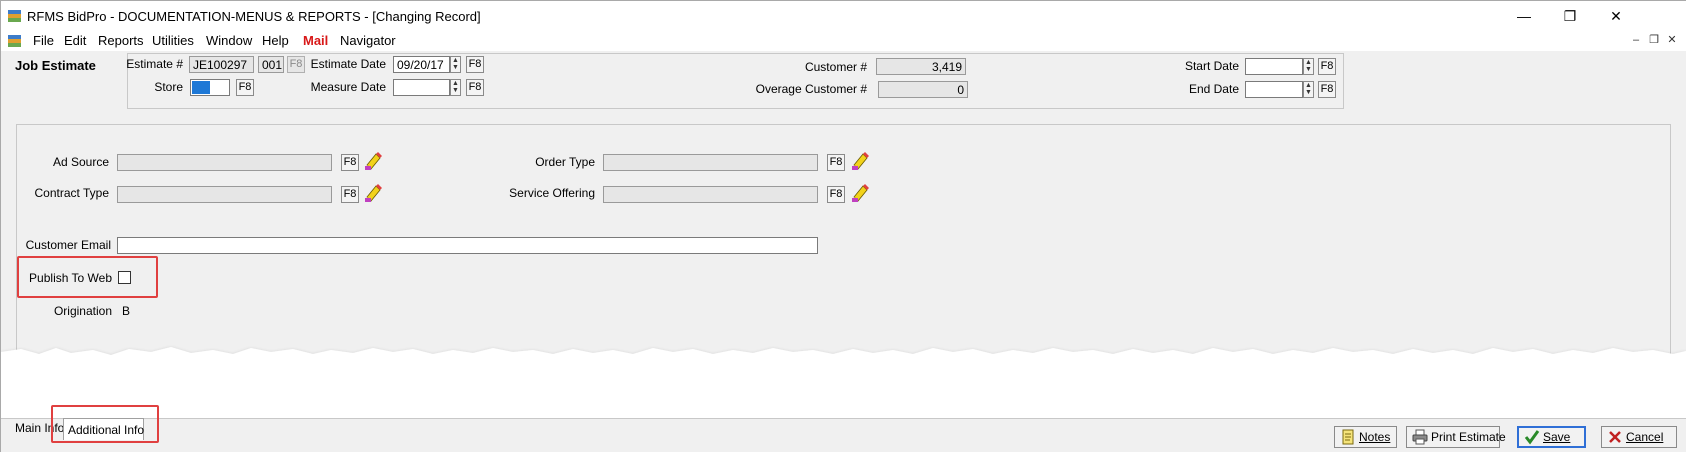 The width and height of the screenshot is (1688, 454). Describe the element at coordinates (315, 40) in the screenshot. I see `menu-mail: Mail` at that location.